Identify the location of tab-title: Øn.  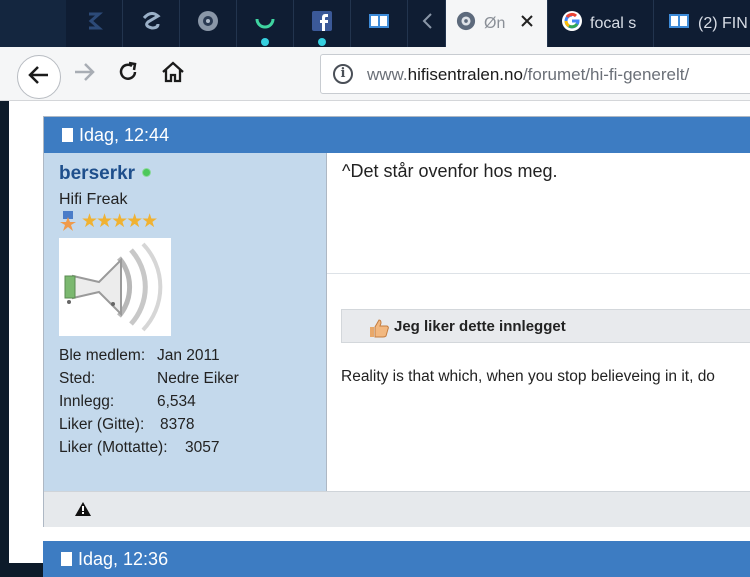
(495, 23).